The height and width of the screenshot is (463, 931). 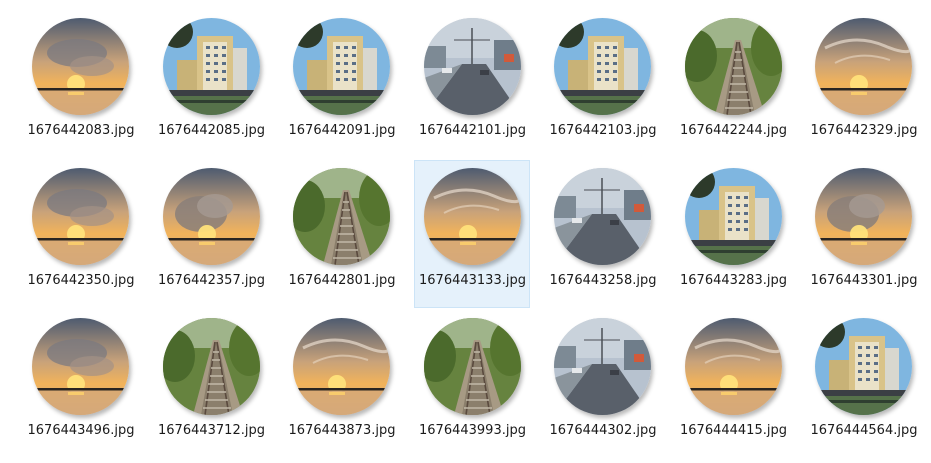 I want to click on file-item: 1676442329.jpg, so click(x=863, y=84).